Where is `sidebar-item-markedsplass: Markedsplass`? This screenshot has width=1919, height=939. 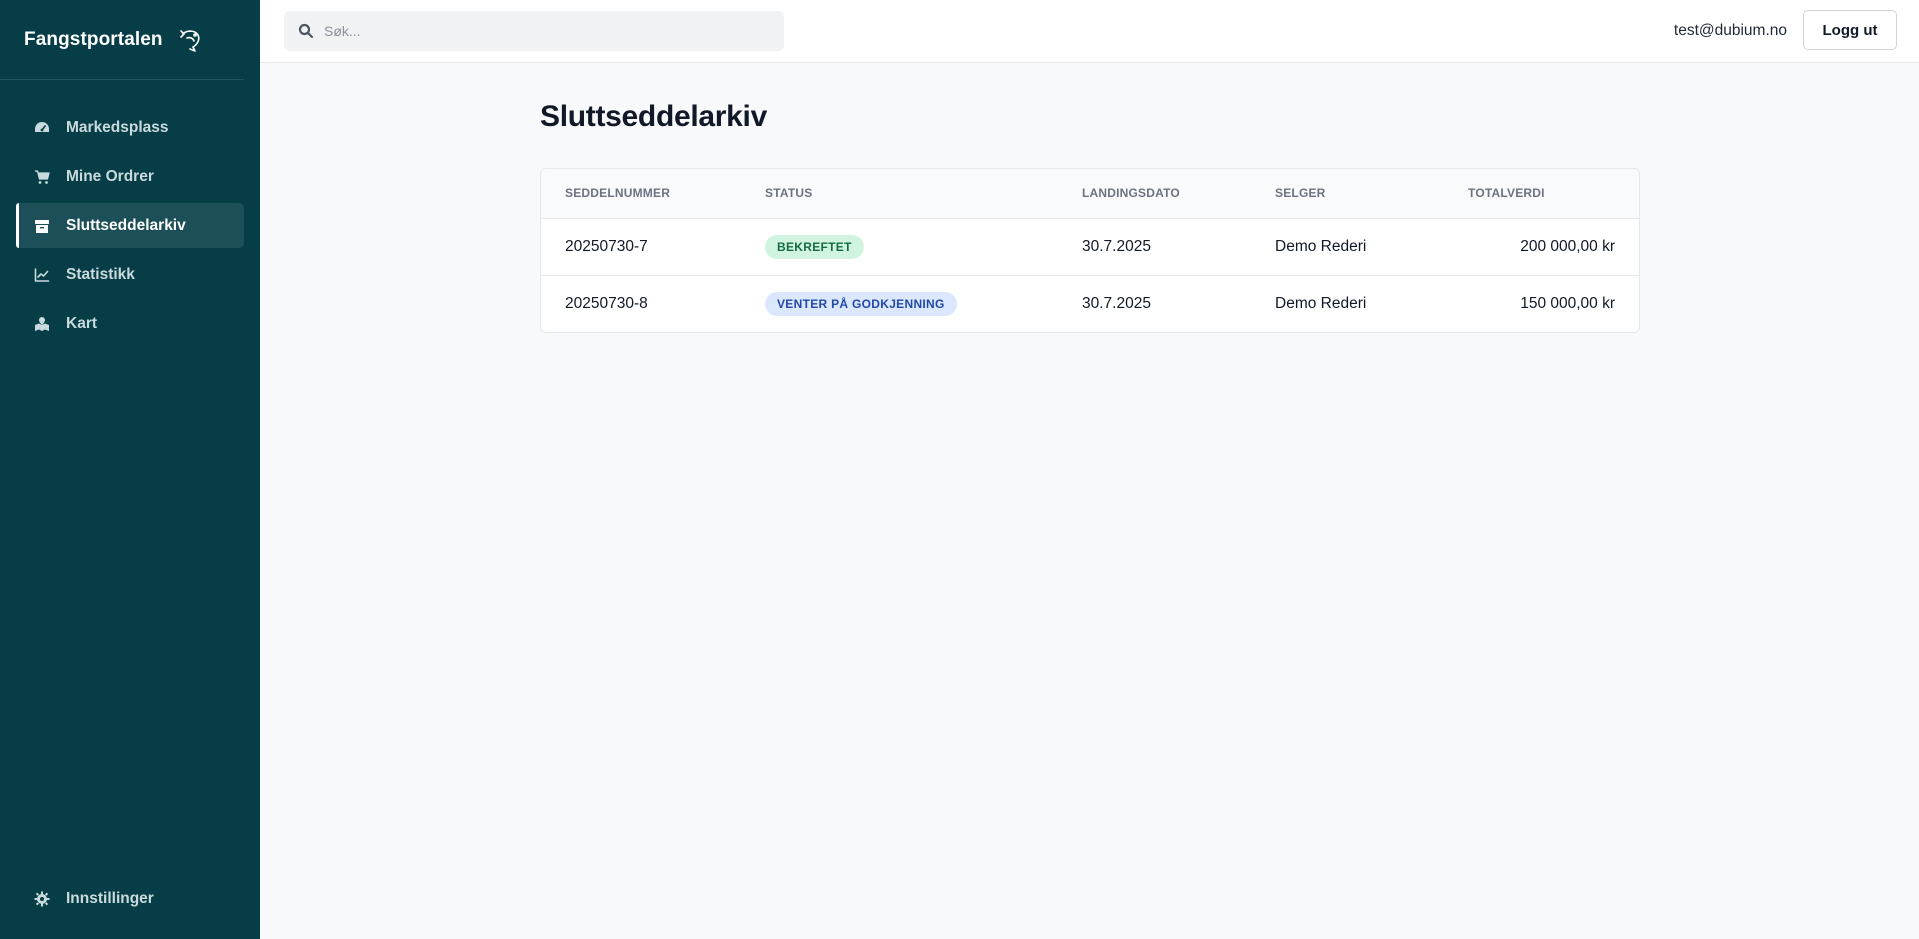
sidebar-item-markedsplass: Markedsplass is located at coordinates (130, 127).